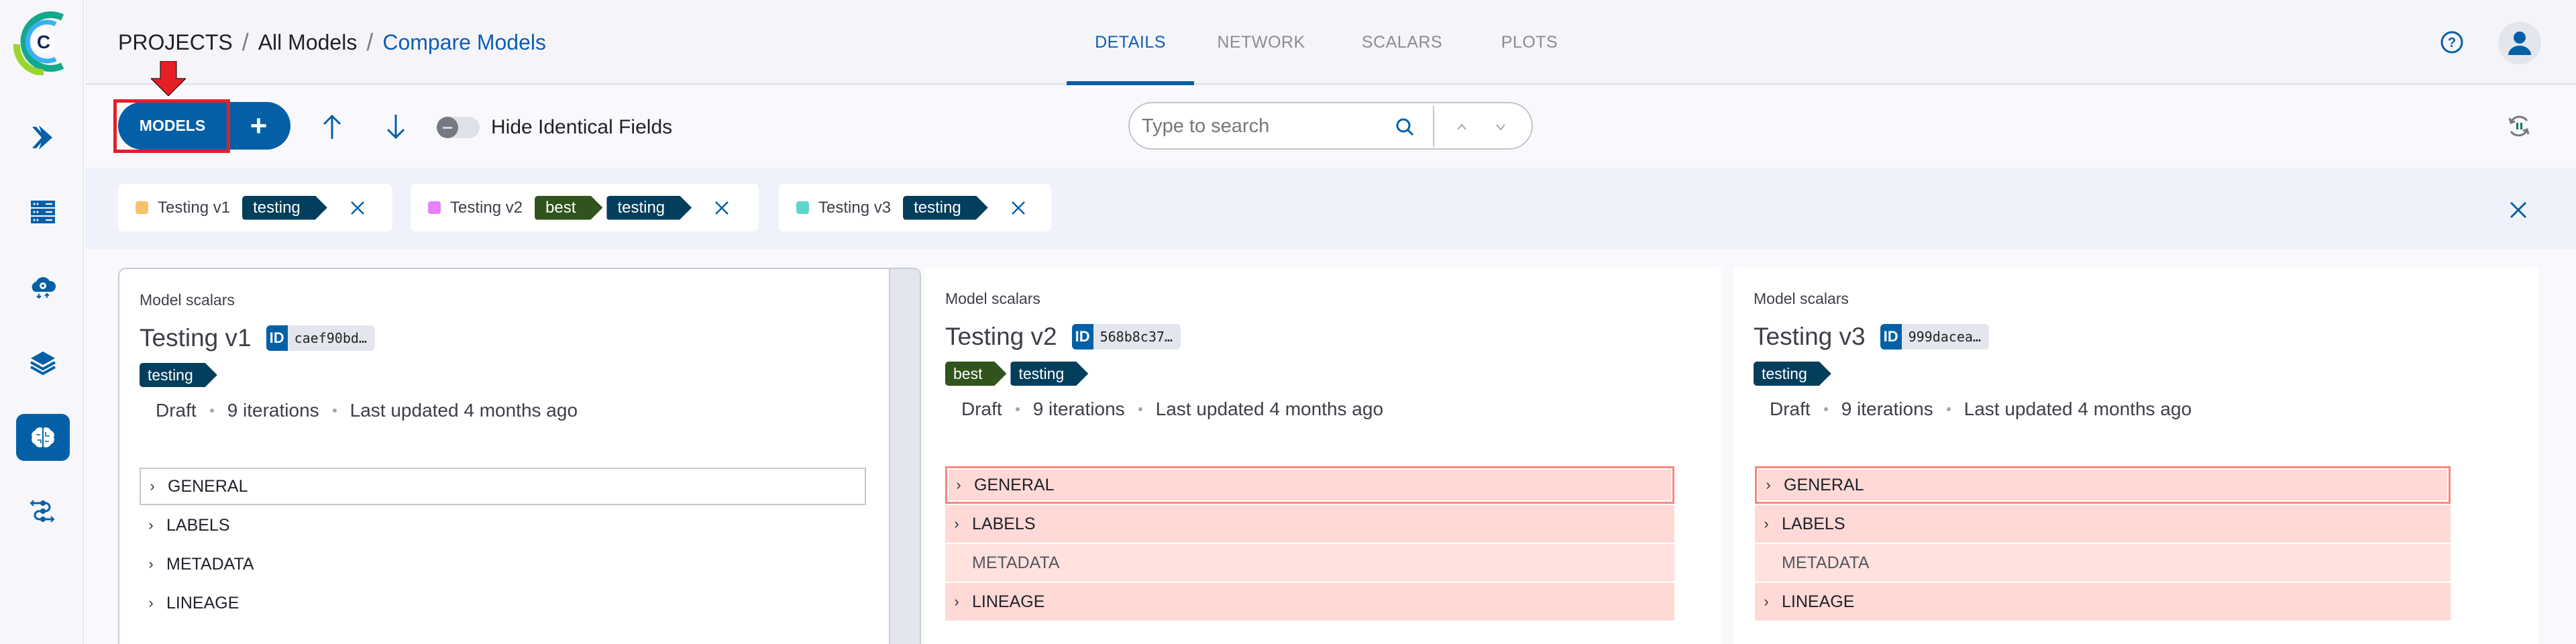  I want to click on model-chip: Testing v1 testing, so click(255, 207).